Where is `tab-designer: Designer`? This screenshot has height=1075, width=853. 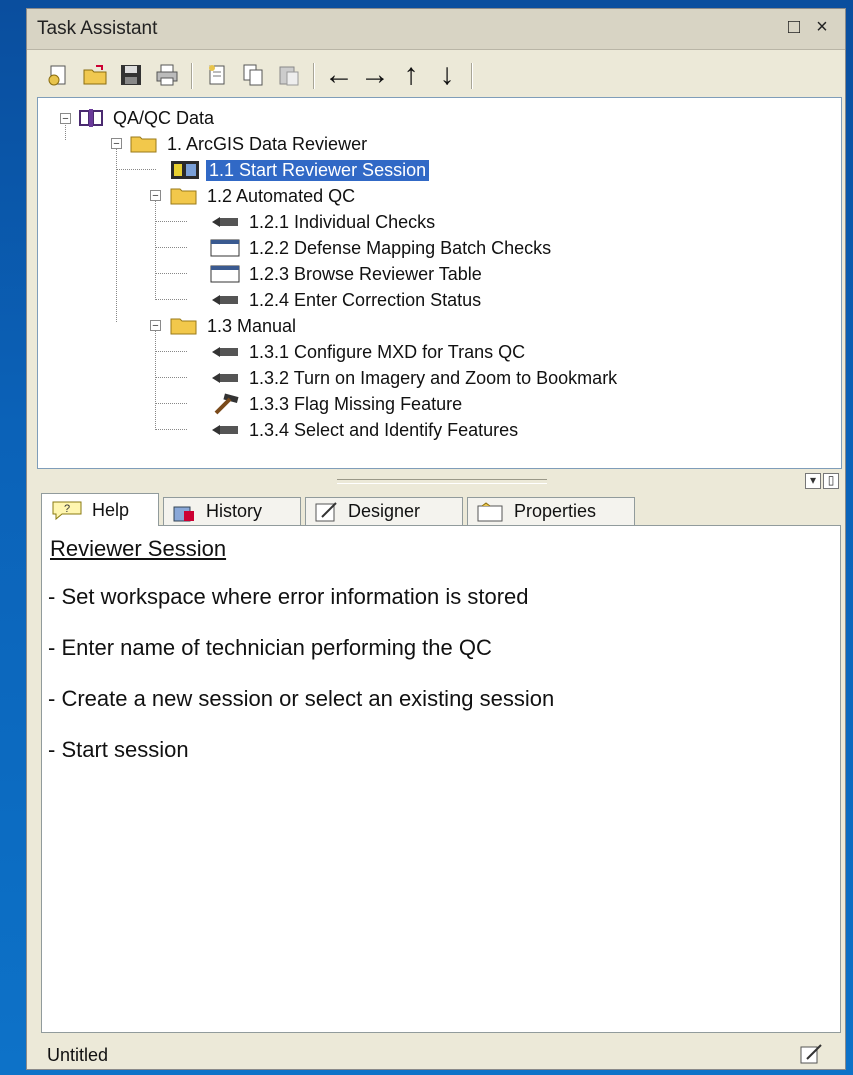 tab-designer: Designer is located at coordinates (384, 511).